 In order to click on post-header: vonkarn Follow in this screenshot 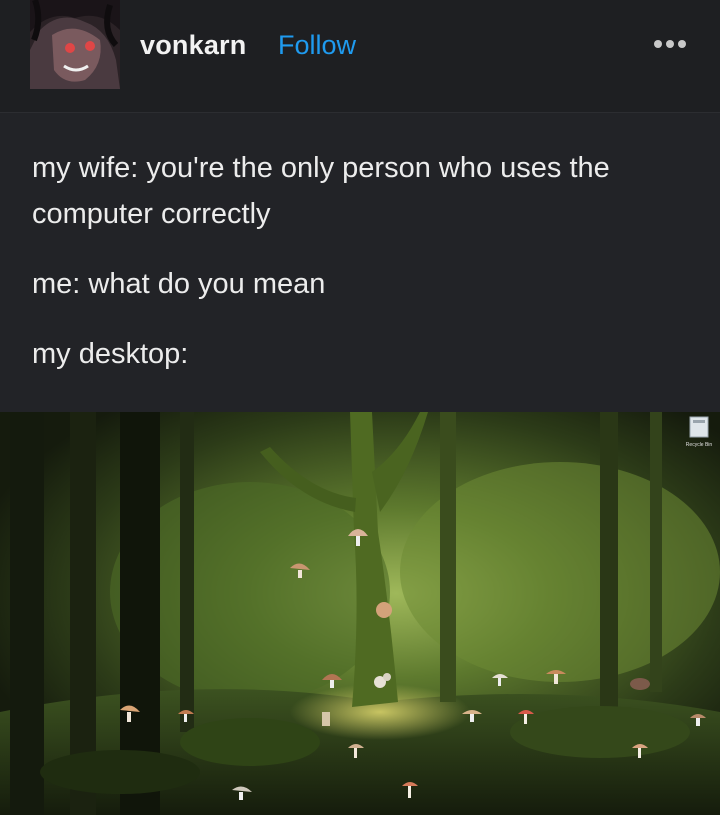, I will do `click(360, 56)`.